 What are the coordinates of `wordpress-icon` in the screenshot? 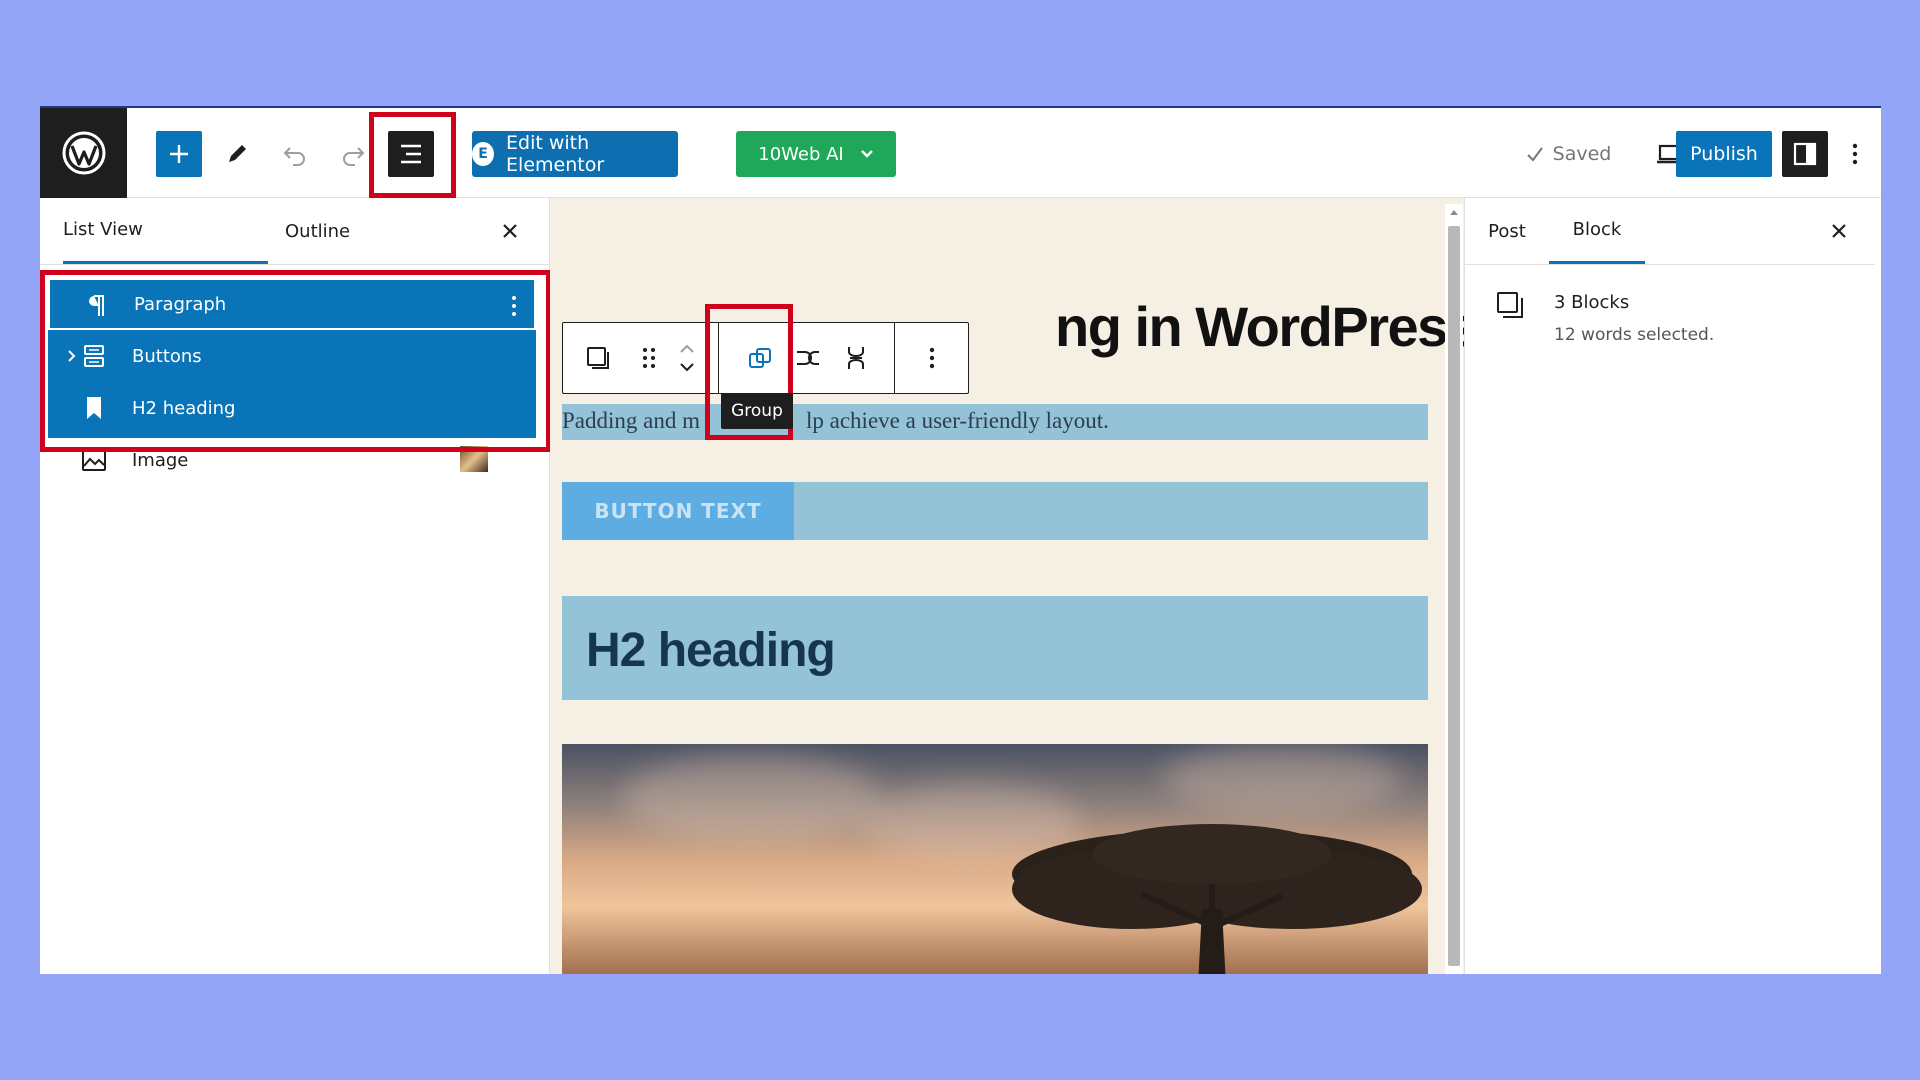 It's located at (83, 153).